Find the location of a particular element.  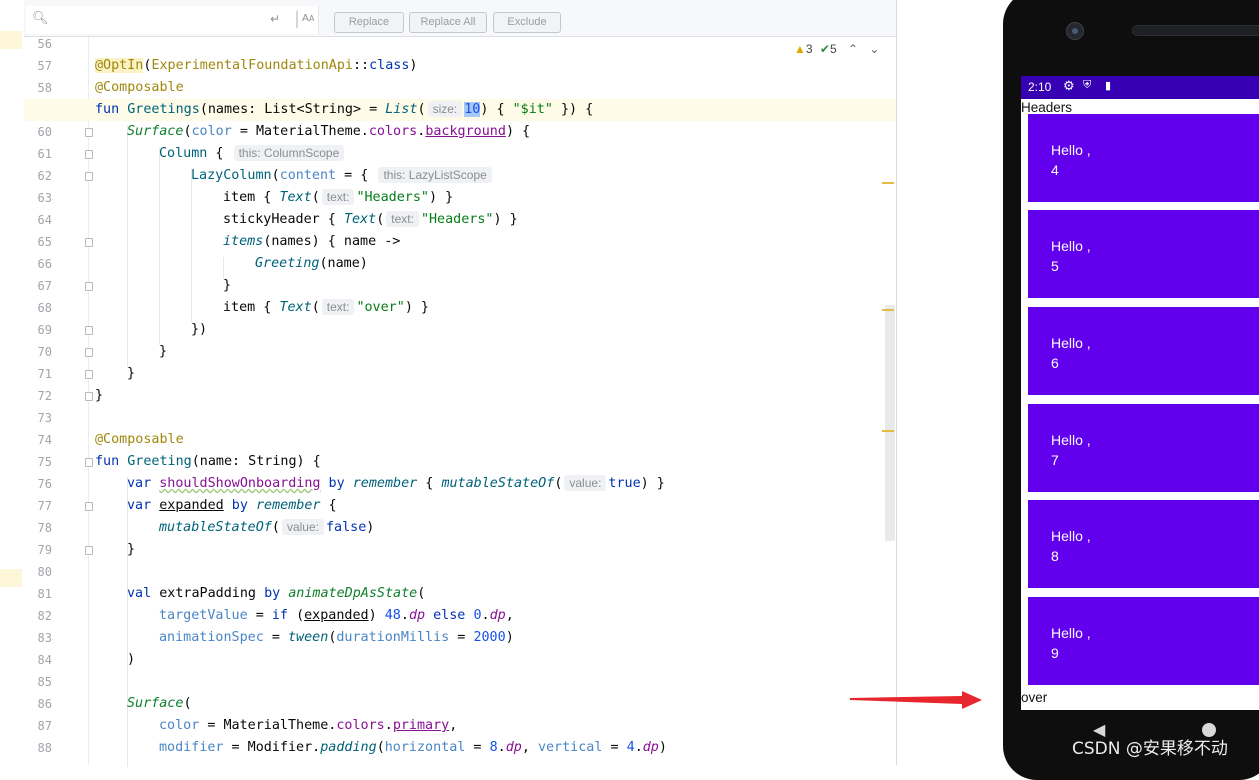

greeting-card: Hello , 7 is located at coordinates (1143, 448).